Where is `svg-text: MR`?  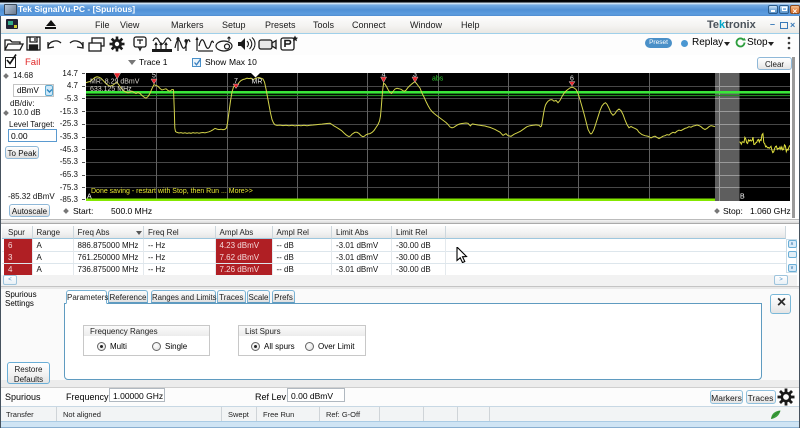 svg-text: MR is located at coordinates (257, 82).